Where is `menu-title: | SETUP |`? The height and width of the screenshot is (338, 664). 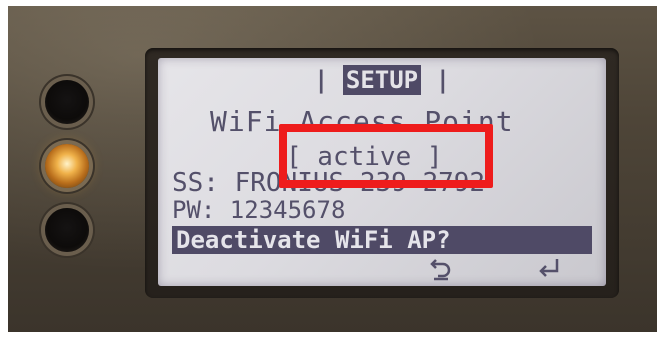
menu-title: | SETUP | is located at coordinates (382, 80).